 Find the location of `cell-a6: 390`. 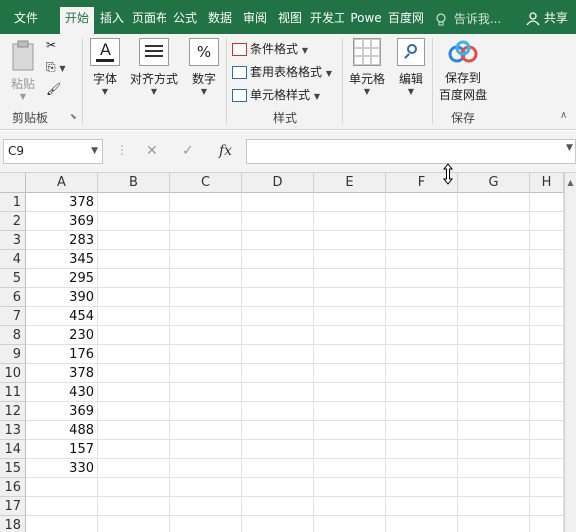

cell-a6: 390 is located at coordinates (62, 297).